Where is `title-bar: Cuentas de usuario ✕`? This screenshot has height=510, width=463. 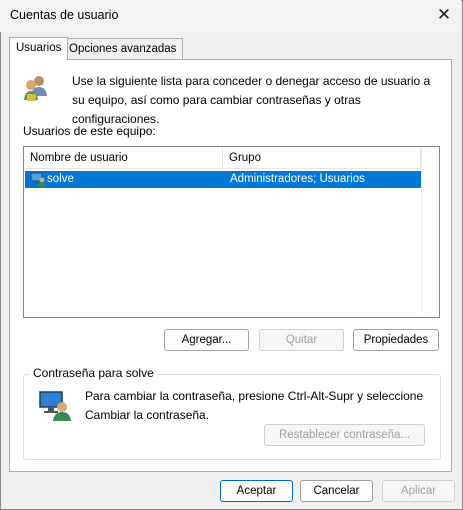
title-bar: Cuentas de usuario ✕ is located at coordinates (230, 16).